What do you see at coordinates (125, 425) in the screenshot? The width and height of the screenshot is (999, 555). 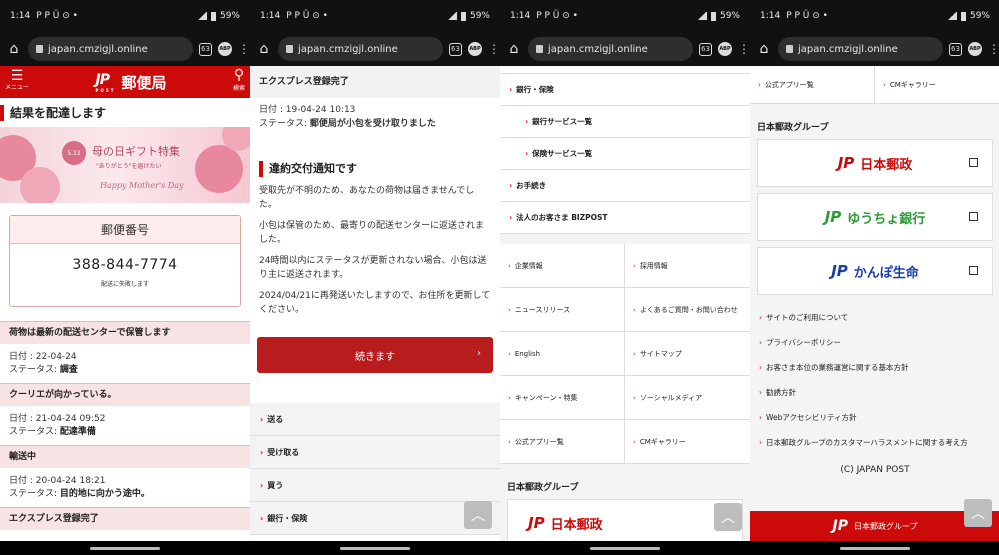 I see `tracking-step-body: 日付 : 21-04-24 09:52 ステータス: 配達準備` at bounding box center [125, 425].